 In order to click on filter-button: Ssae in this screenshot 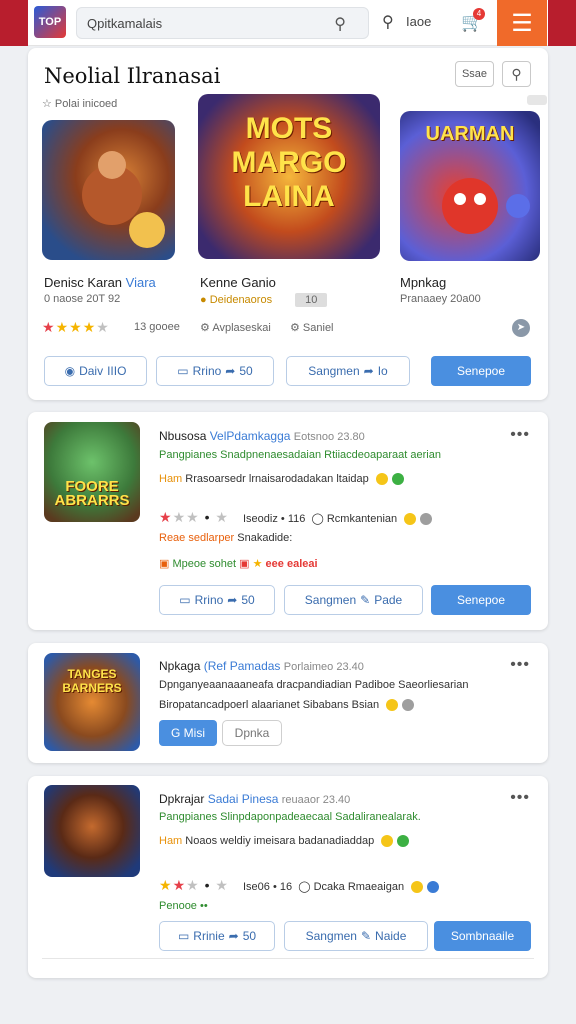, I will do `click(474, 74)`.